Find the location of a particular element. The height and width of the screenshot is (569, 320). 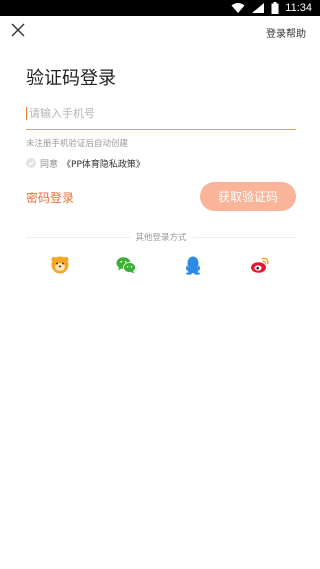

status-time: 11:34 is located at coordinates (298, 8).